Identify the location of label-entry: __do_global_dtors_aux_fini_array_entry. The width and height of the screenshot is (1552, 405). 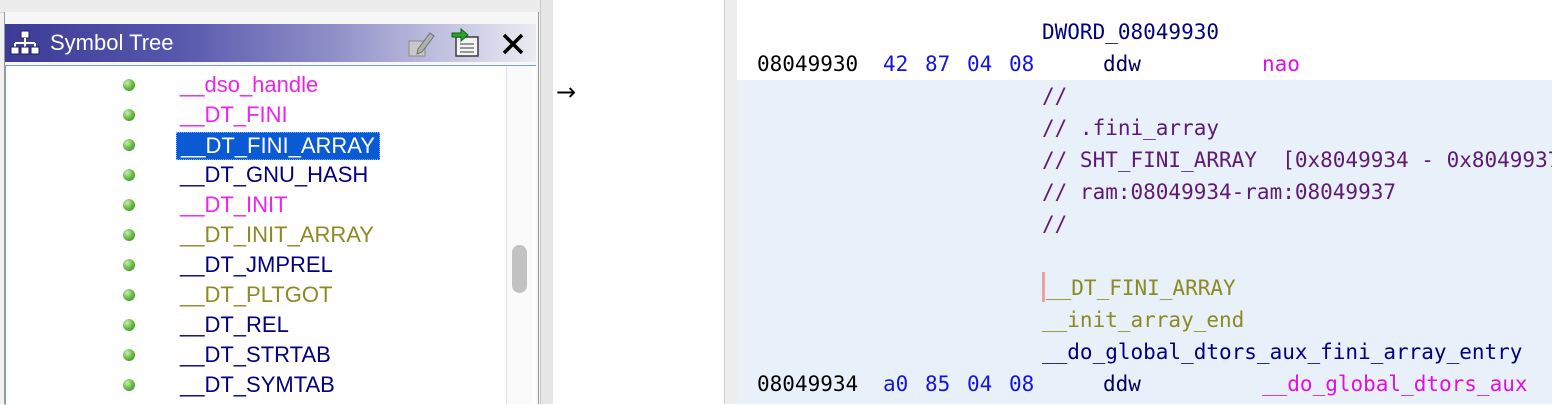
(1282, 352).